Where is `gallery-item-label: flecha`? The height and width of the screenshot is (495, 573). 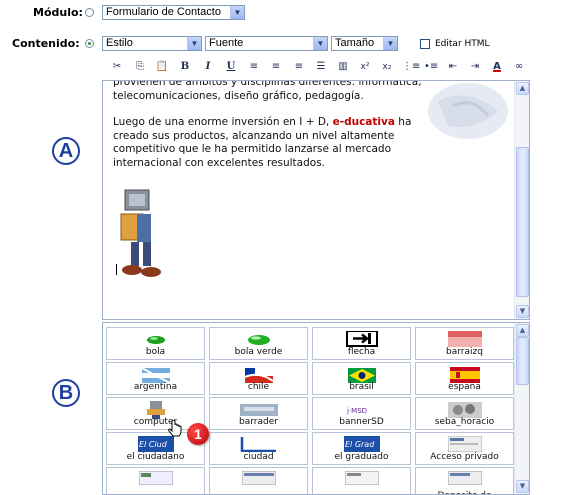 gallery-item-label: flecha is located at coordinates (361, 352).